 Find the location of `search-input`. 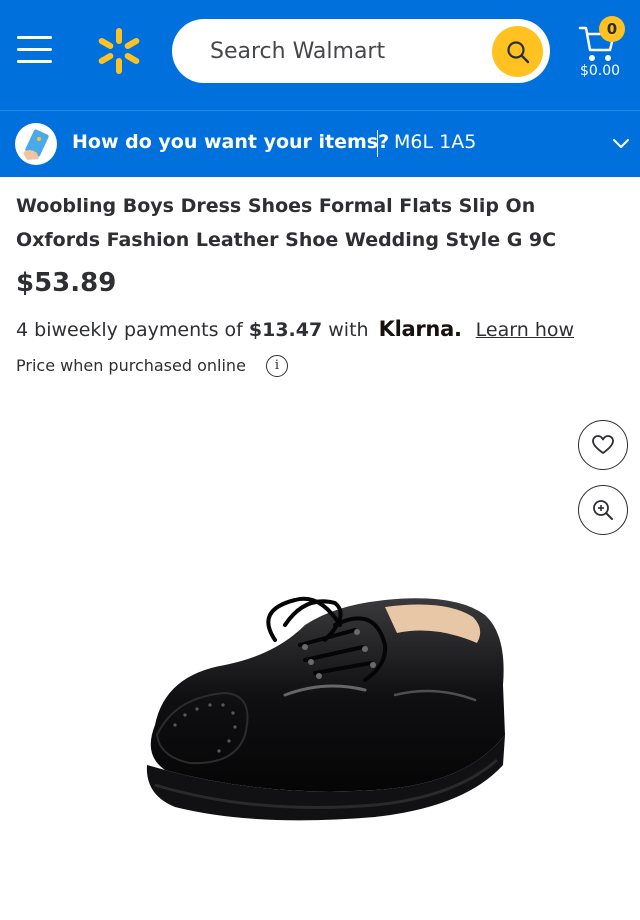

search-input is located at coordinates (345, 51).